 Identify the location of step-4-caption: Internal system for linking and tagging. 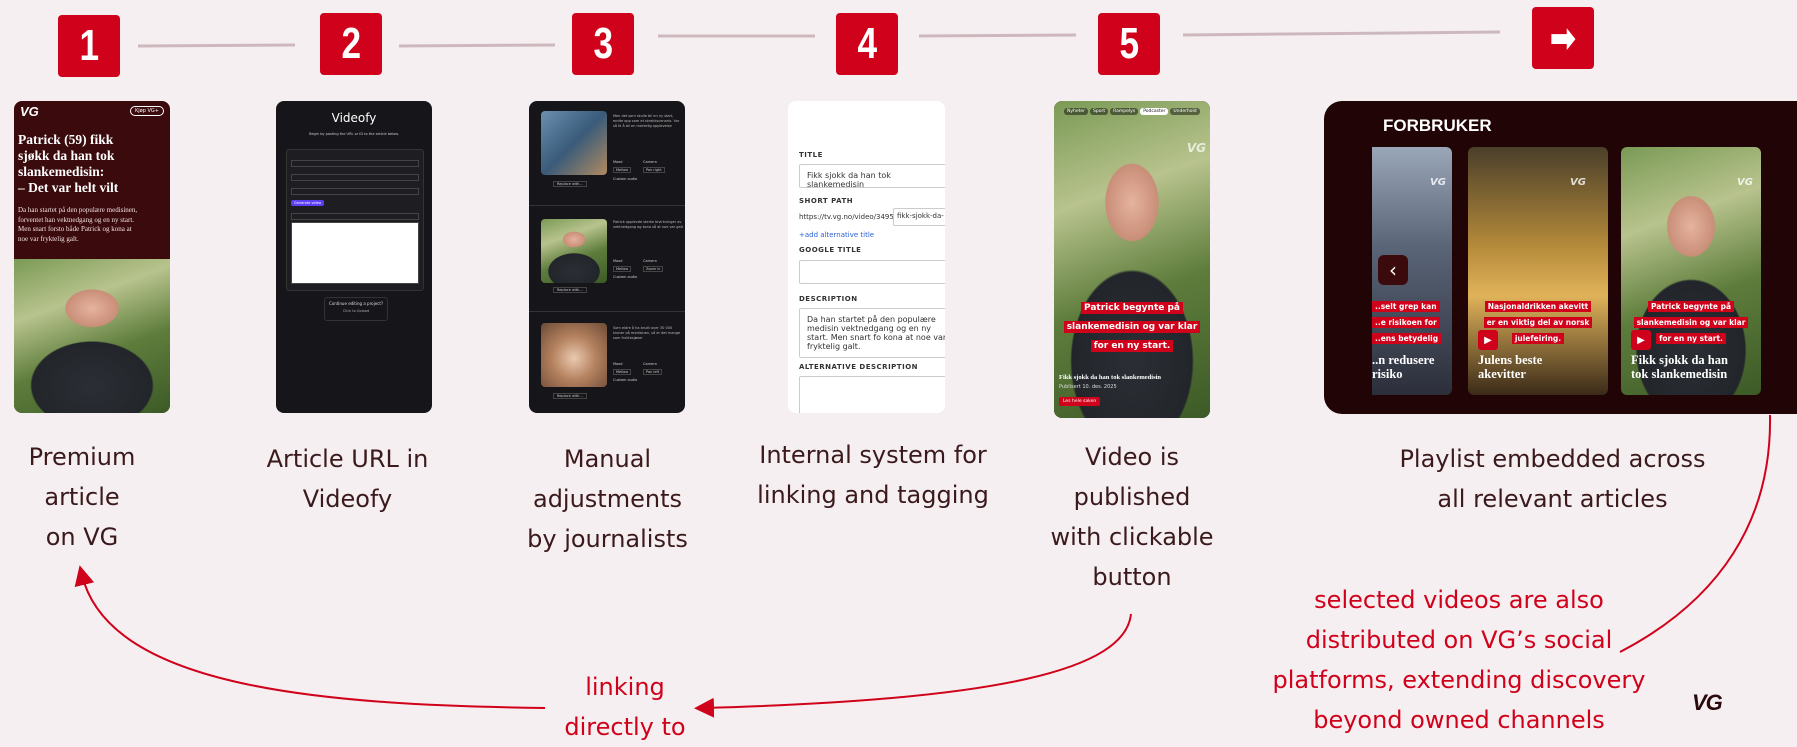
(873, 475).